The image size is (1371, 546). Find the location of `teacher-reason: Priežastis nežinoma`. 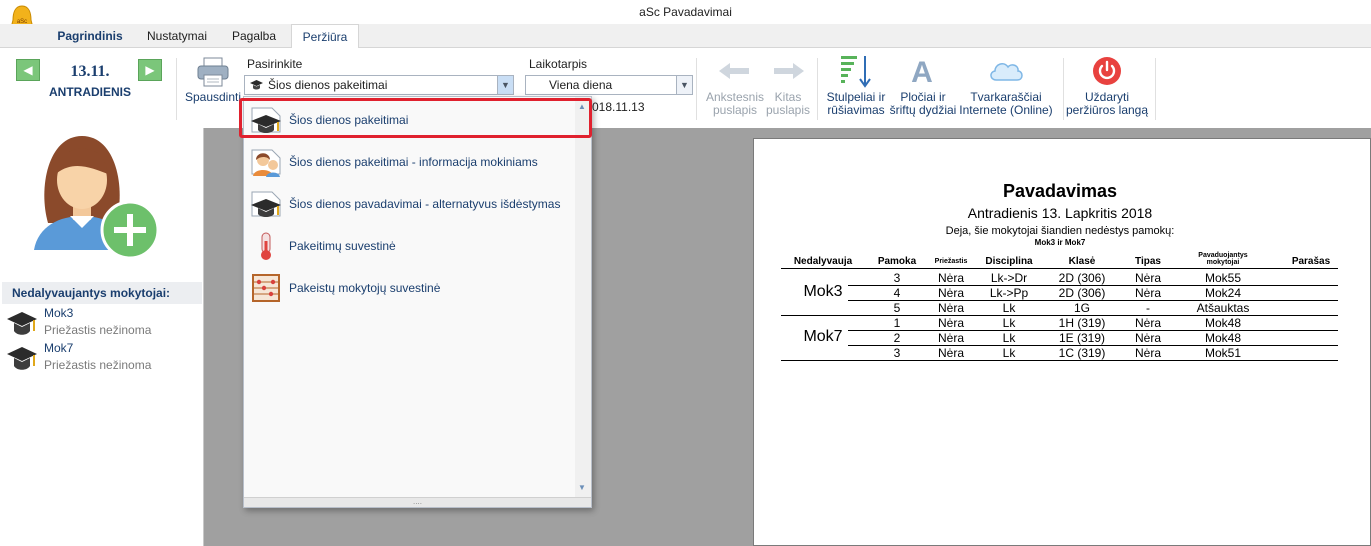

teacher-reason: Priežastis nežinoma is located at coordinates (98, 365).